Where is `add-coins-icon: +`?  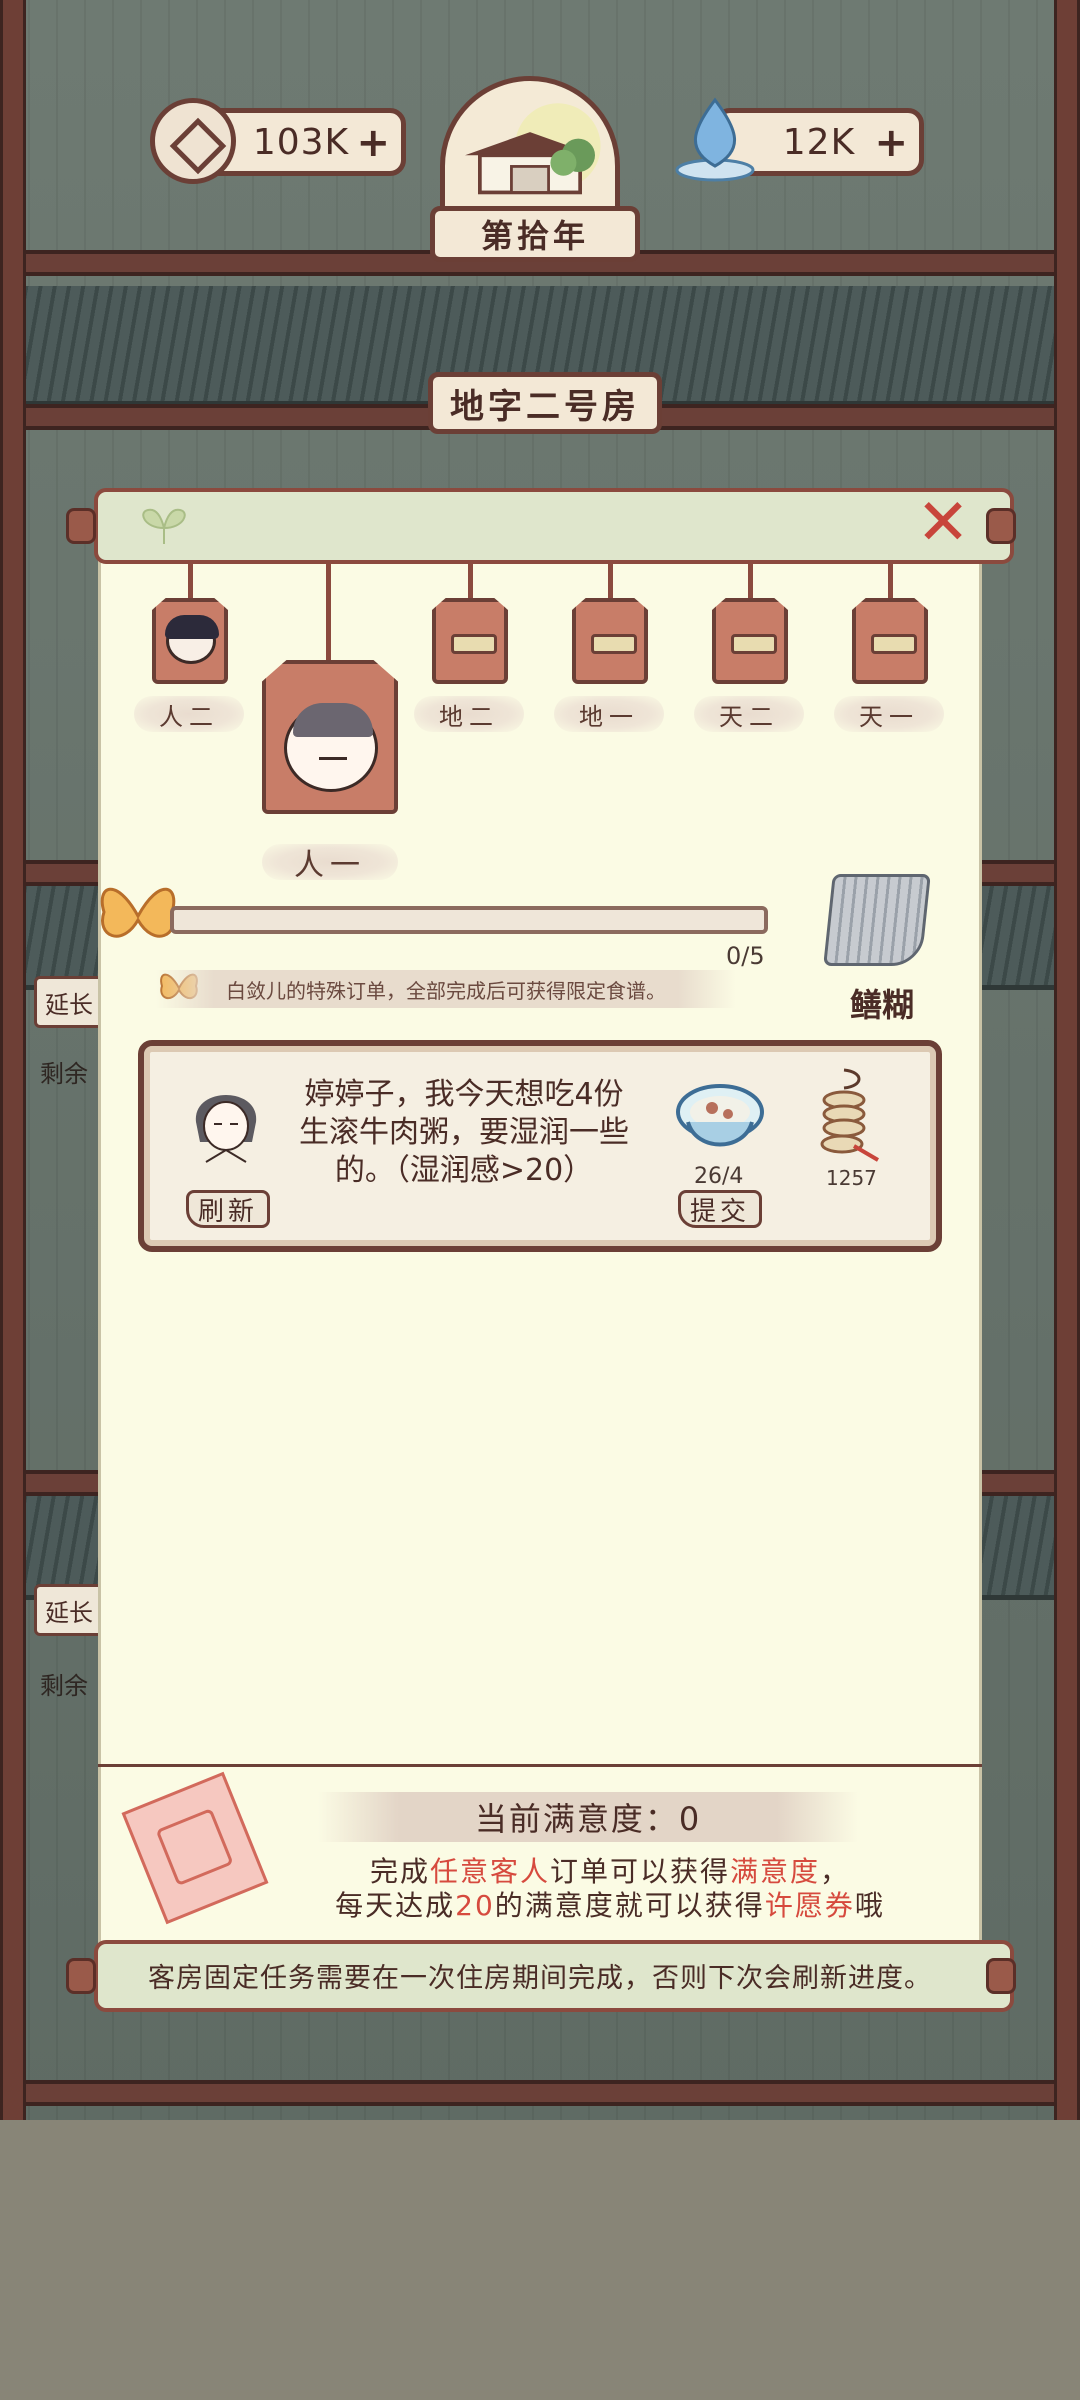
add-coins-icon: + is located at coordinates (373, 143).